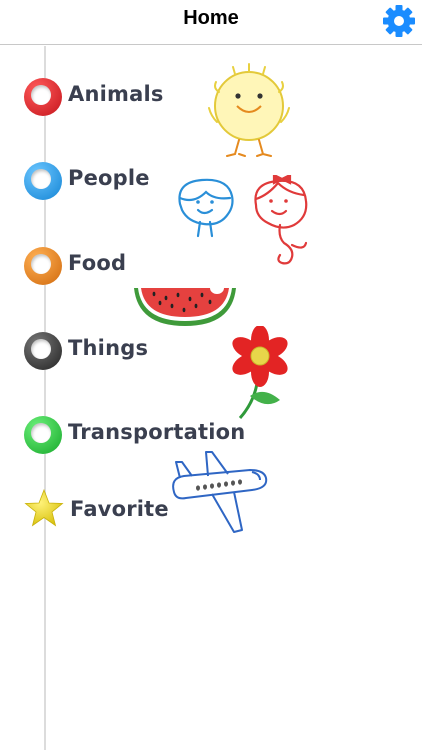 This screenshot has width=422, height=750. I want to click on green-ring-icon, so click(43, 435).